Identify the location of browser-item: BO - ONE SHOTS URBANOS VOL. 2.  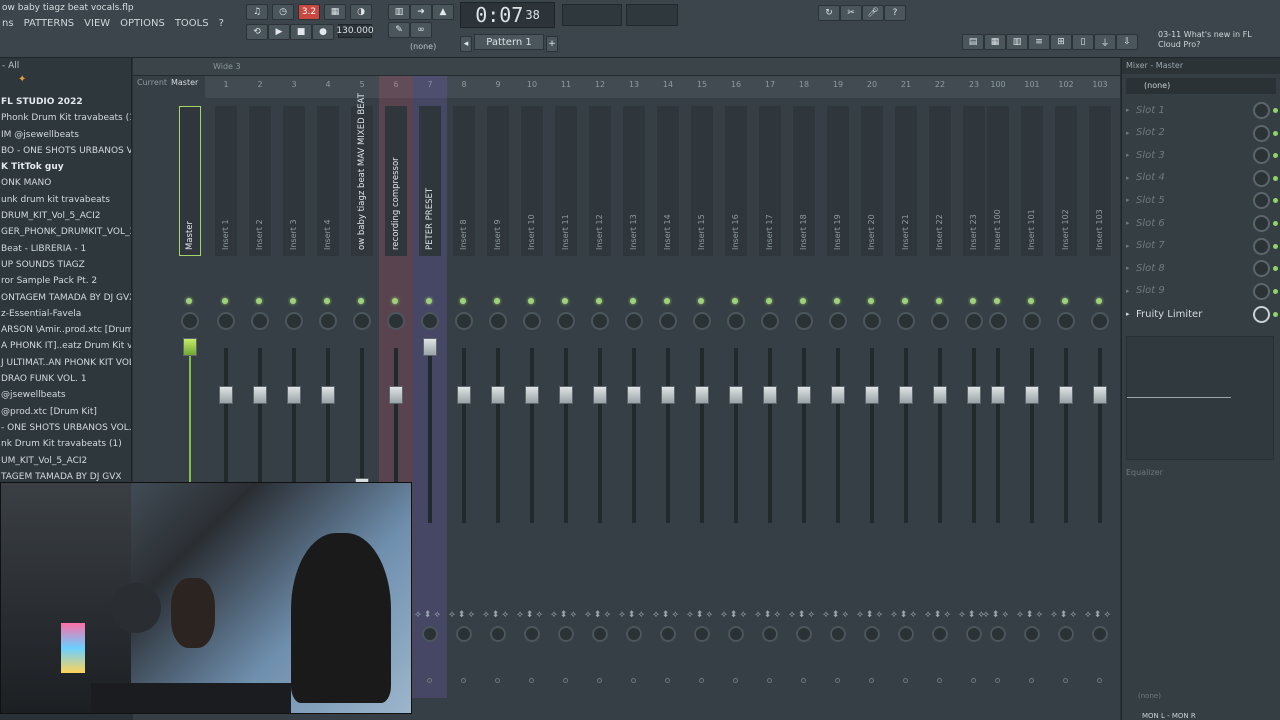
(65, 151).